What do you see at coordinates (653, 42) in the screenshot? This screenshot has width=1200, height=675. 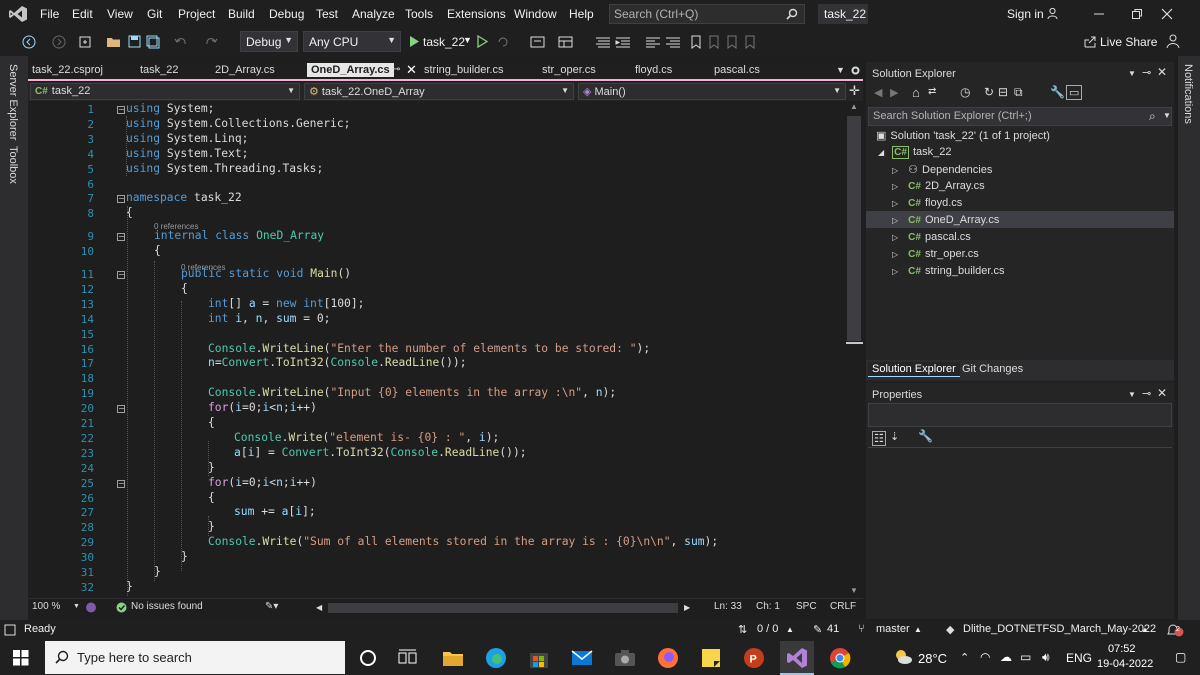 I see `comment-icon` at bounding box center [653, 42].